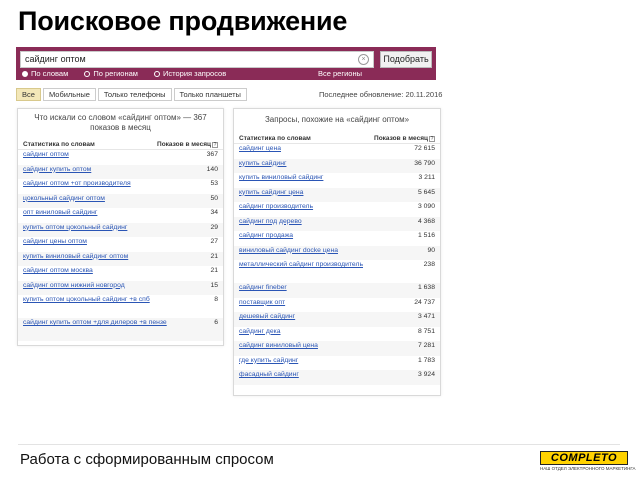 The width and height of the screenshot is (638, 479). What do you see at coordinates (314, 236) in the screenshot?
I see `query-link: сайдинг продажа` at bounding box center [314, 236].